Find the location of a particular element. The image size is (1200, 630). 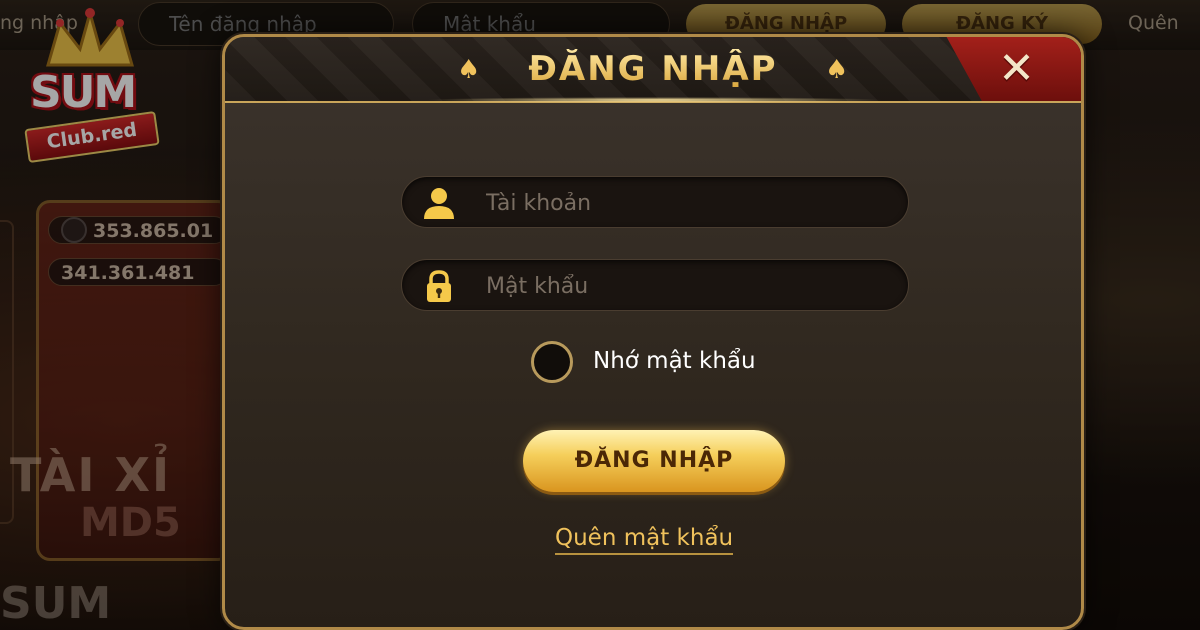

lock-icon is located at coordinates (439, 286).